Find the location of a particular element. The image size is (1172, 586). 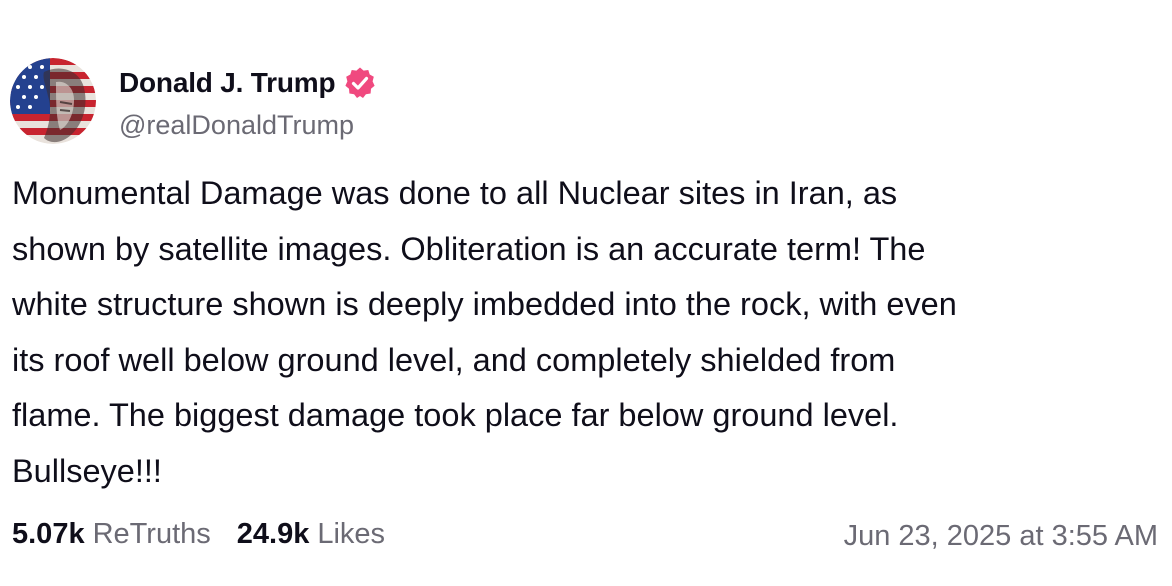

verified-badge-icon is located at coordinates (360, 82).